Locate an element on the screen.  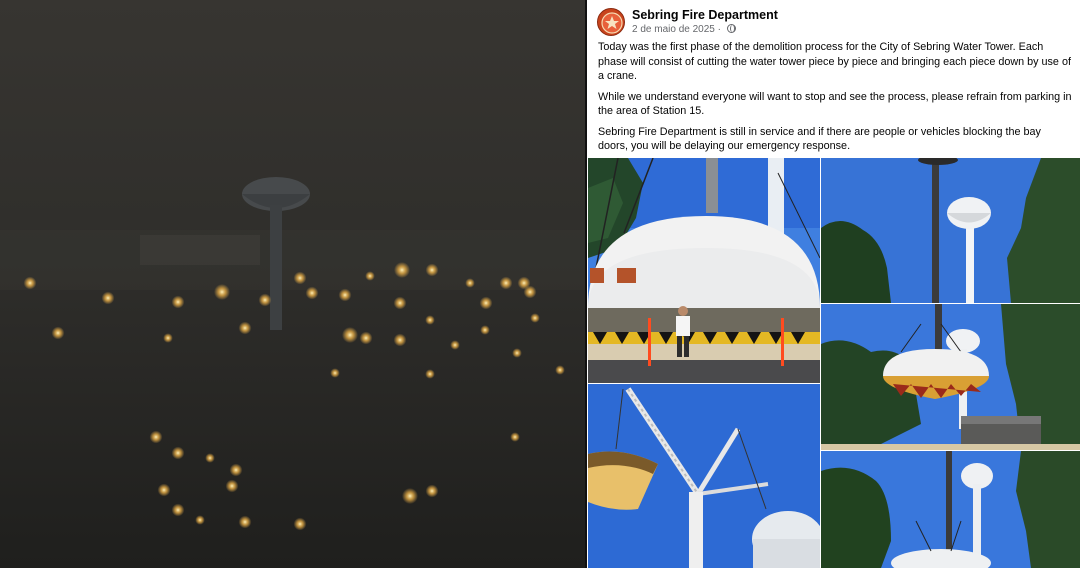
globe-icon is located at coordinates (731, 28).